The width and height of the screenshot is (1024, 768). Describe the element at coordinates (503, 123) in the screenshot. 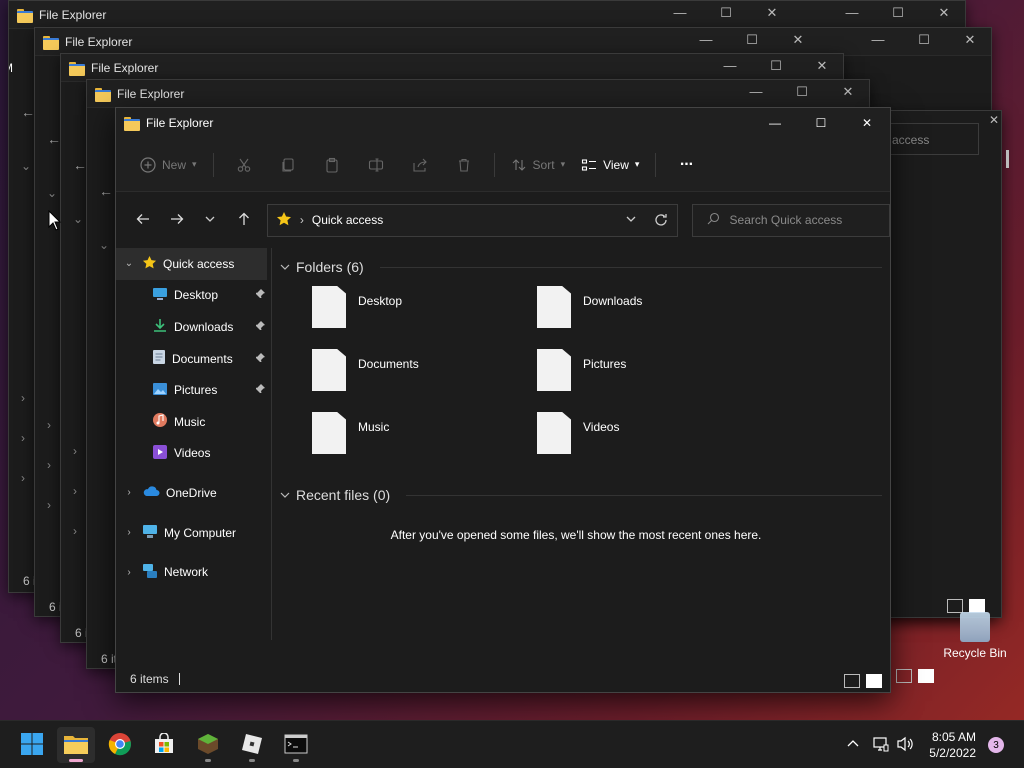

I see `title-bar: File Explorer — ☐ ✕` at that location.